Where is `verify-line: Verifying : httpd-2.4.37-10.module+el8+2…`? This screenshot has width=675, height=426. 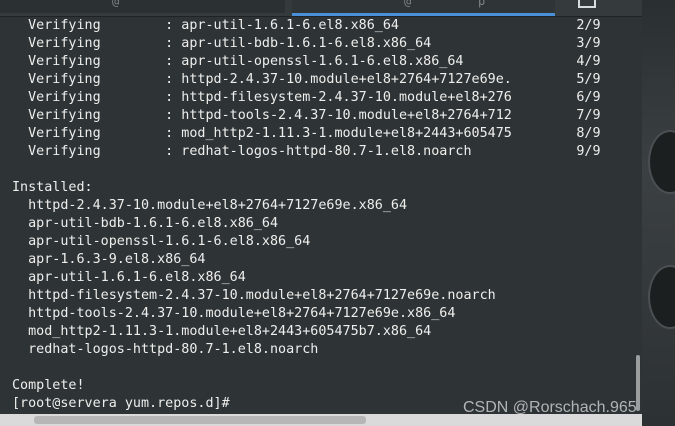
verify-line: Verifying : httpd-2.4.37-10.module+el8+2… is located at coordinates (306, 79).